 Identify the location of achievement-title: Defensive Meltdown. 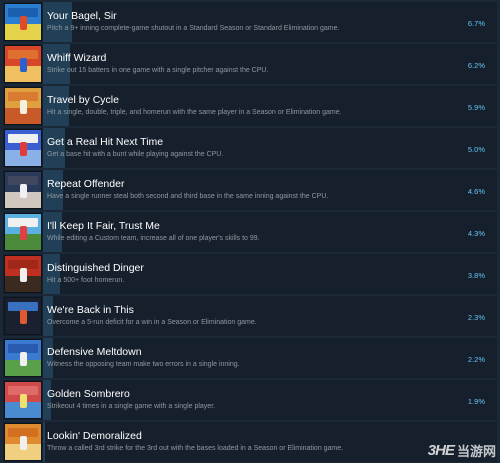
(94, 352).